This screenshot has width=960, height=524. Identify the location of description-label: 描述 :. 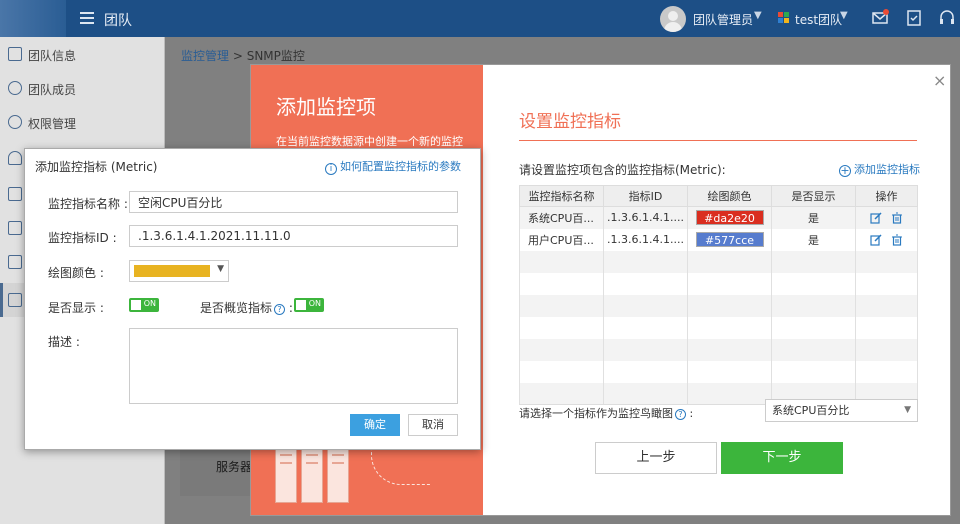
(64, 342).